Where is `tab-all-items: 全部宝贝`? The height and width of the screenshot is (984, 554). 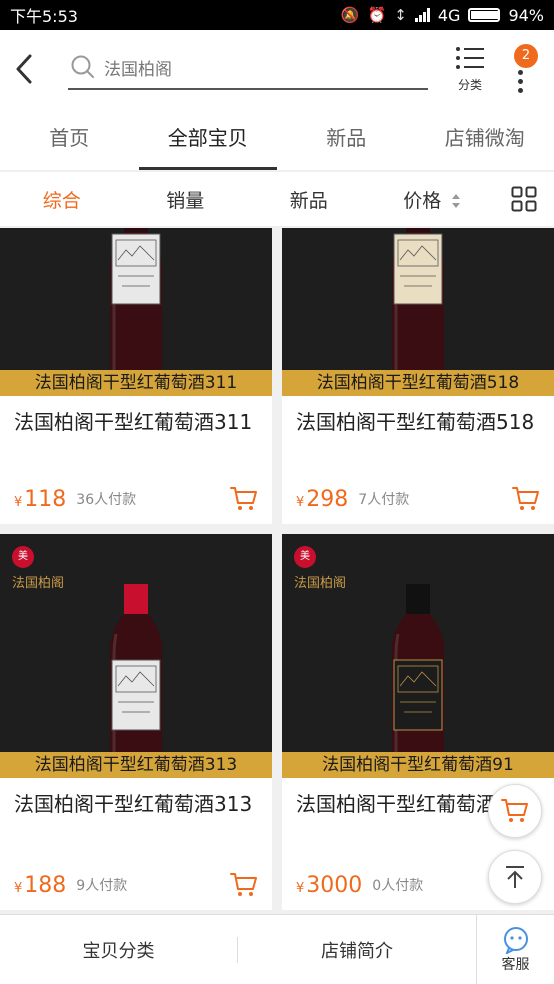 tab-all-items: 全部宝贝 is located at coordinates (208, 140).